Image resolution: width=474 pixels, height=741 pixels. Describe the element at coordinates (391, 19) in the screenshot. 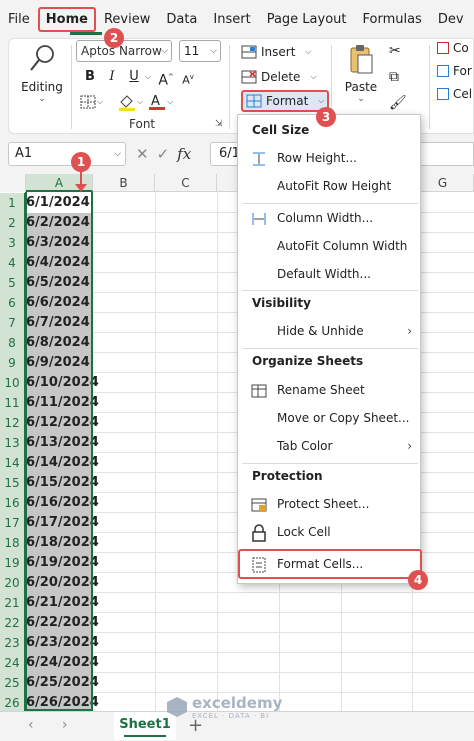

I see `menu-formulas: Formulas` at that location.